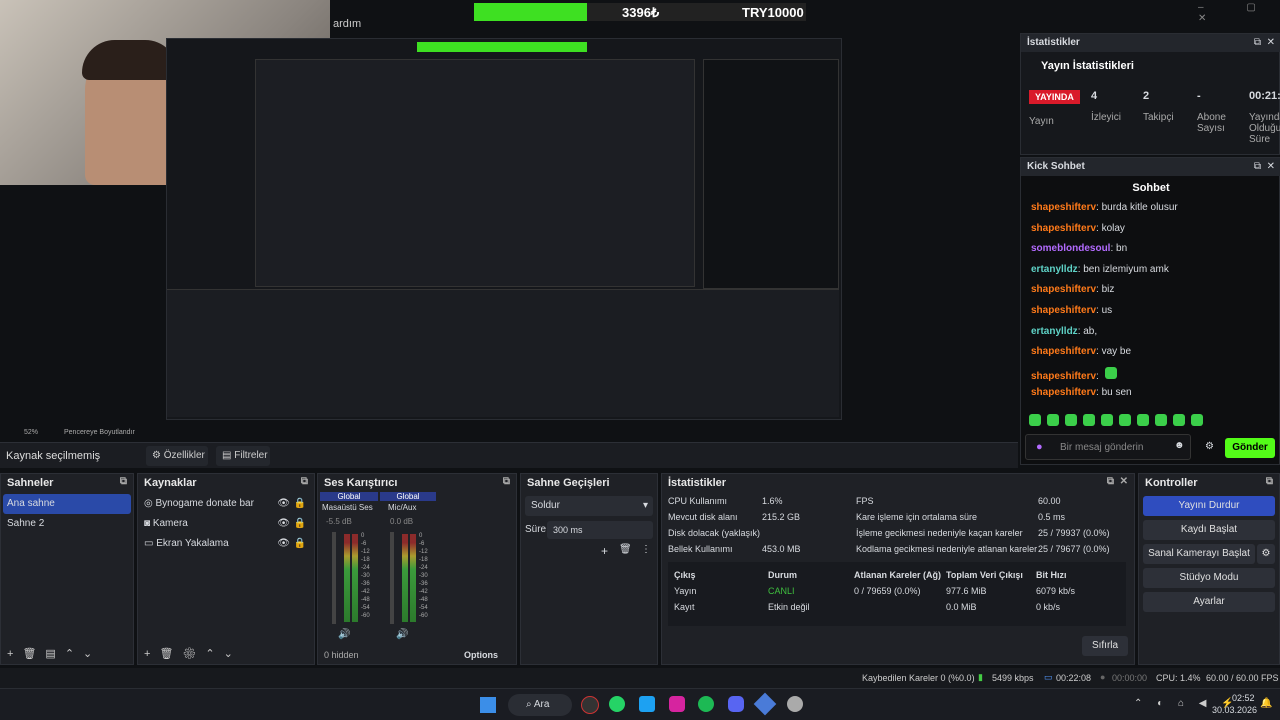 This screenshot has height=720, width=1280. What do you see at coordinates (347, 24) in the screenshot?
I see `menu-partial: ardım` at bounding box center [347, 24].